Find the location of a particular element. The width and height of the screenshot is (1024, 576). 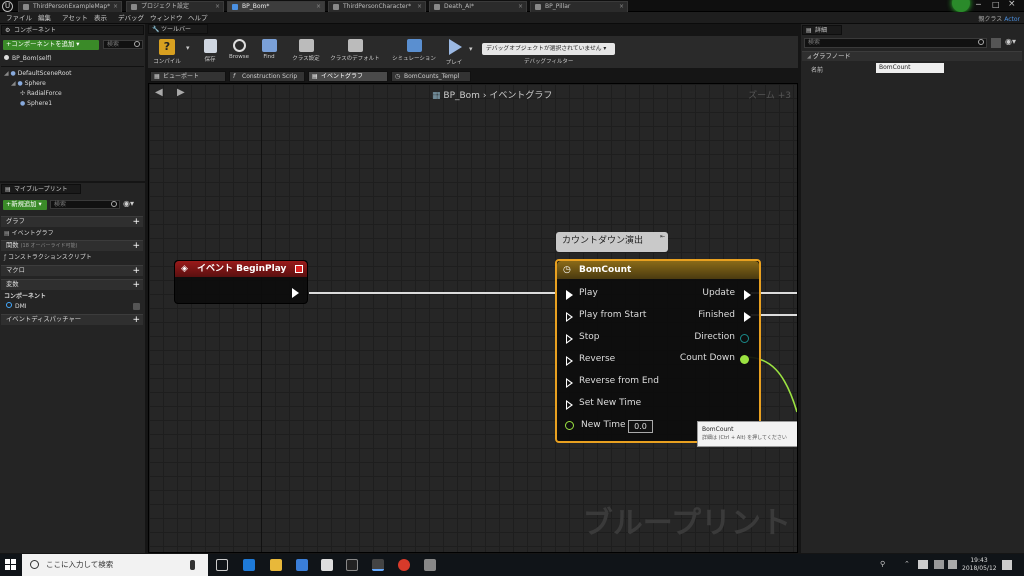

component-search-input: 検索 is located at coordinates (123, 44).